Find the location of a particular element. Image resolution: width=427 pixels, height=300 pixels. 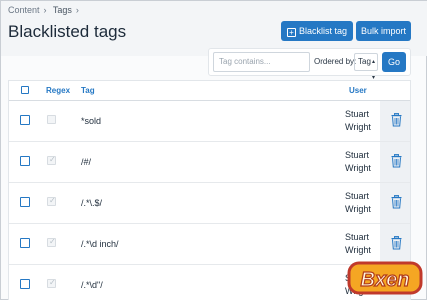

table-row: /#/ StuartWright is located at coordinates (209, 162).